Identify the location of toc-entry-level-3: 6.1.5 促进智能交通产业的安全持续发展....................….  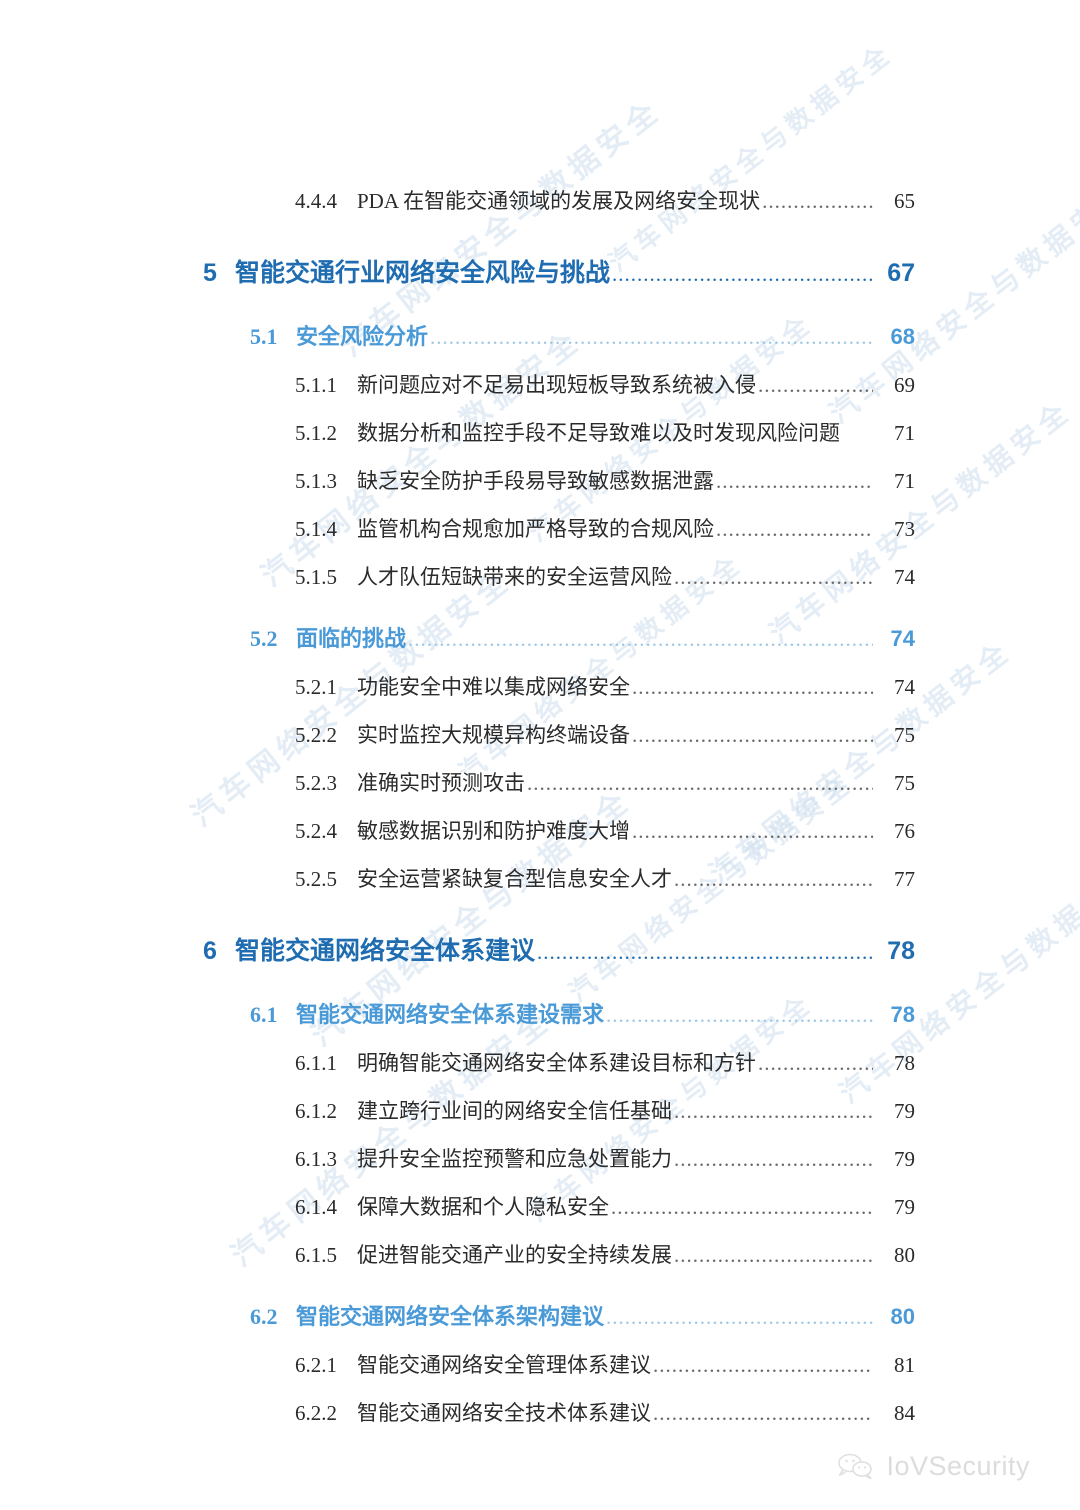
(540, 1254).